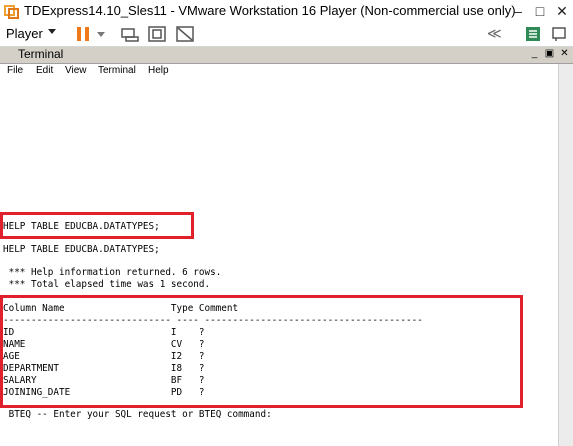  I want to click on unity-icon, so click(185, 34).